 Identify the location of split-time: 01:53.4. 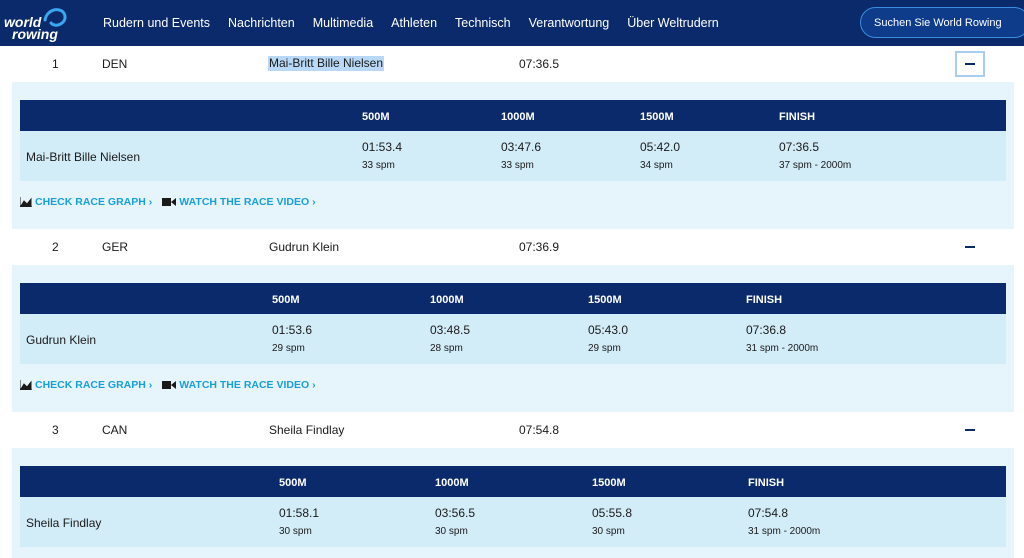
(382, 147).